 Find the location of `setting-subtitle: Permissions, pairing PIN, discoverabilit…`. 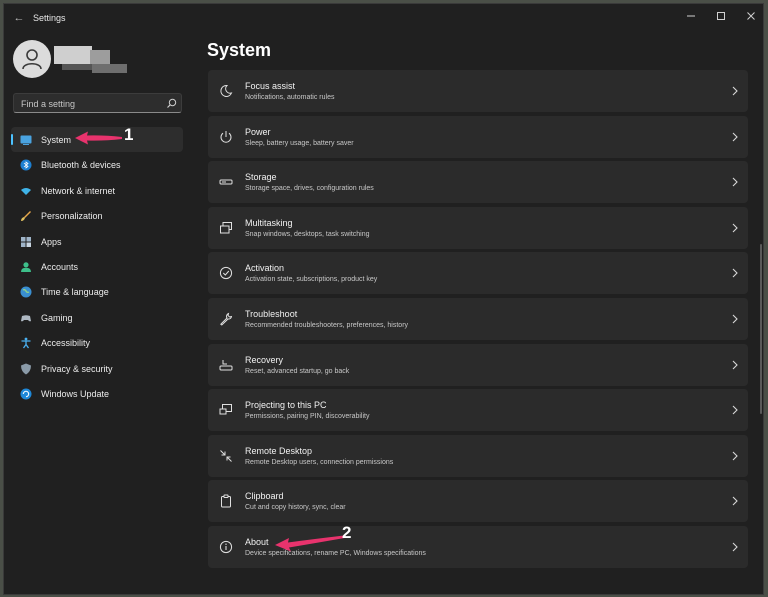

setting-subtitle: Permissions, pairing PIN, discoverabilit… is located at coordinates (307, 417).